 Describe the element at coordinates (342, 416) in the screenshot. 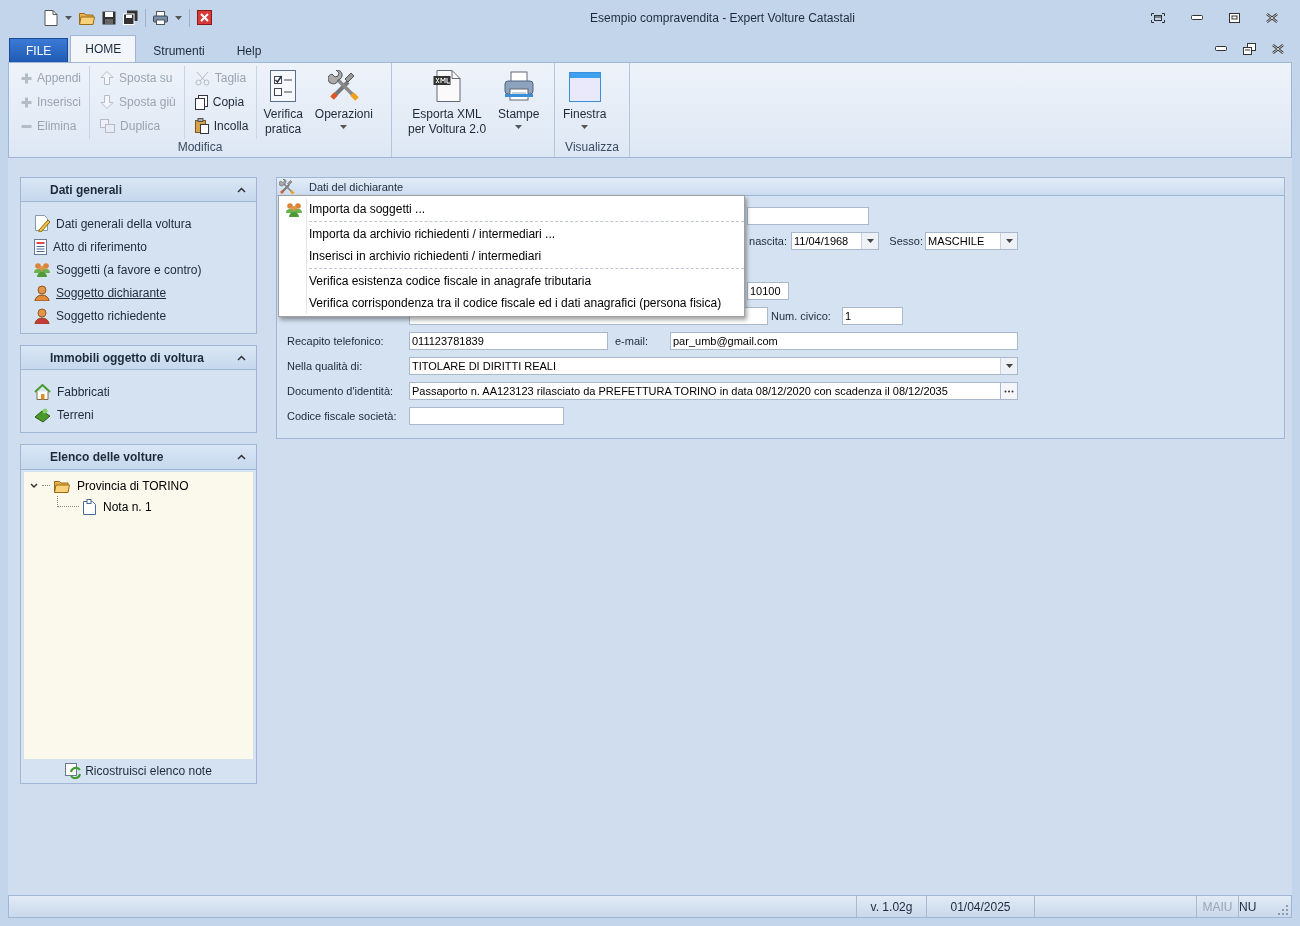

I see `field-label: Codice fiscale società:` at that location.